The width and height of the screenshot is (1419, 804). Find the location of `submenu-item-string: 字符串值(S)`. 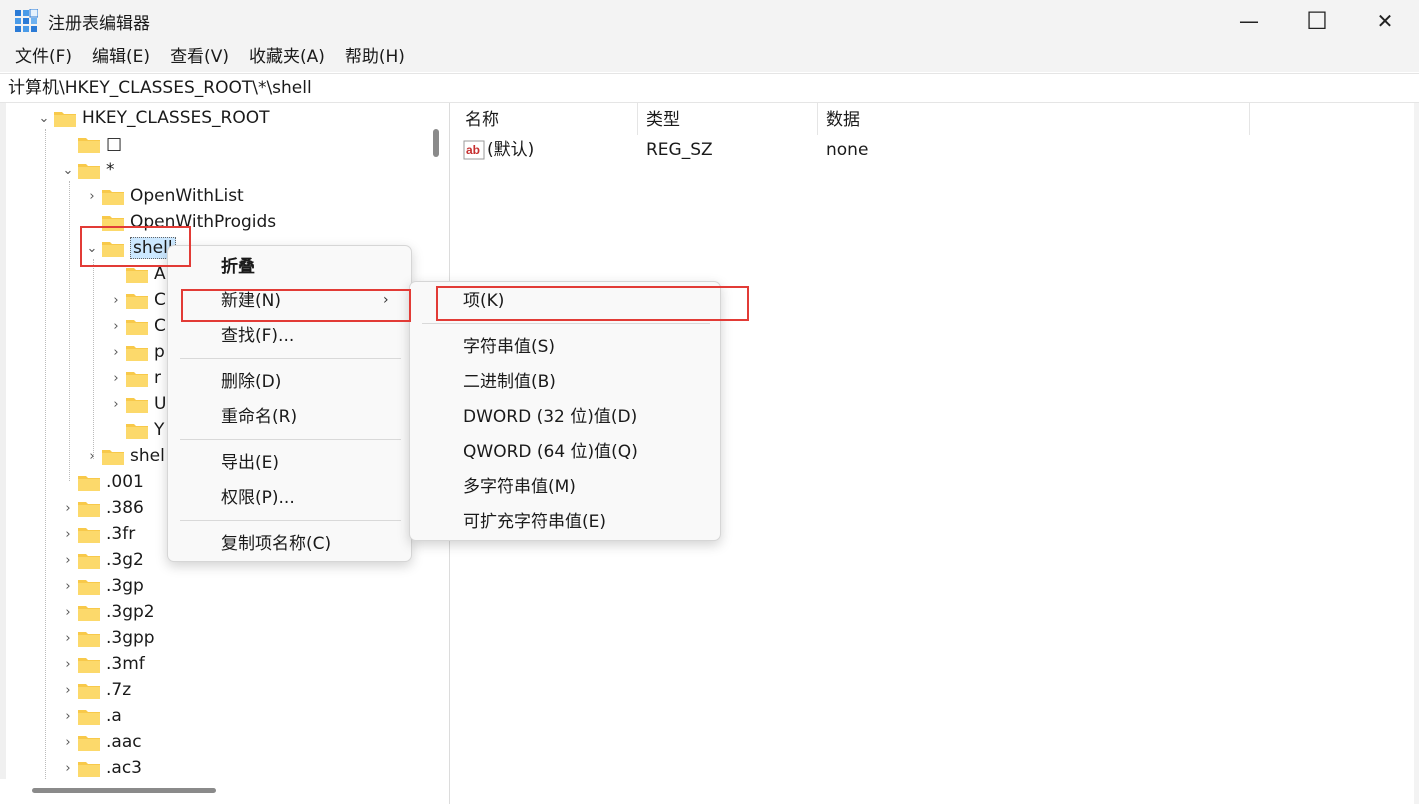

submenu-item-string: 字符串值(S) is located at coordinates (509, 347).